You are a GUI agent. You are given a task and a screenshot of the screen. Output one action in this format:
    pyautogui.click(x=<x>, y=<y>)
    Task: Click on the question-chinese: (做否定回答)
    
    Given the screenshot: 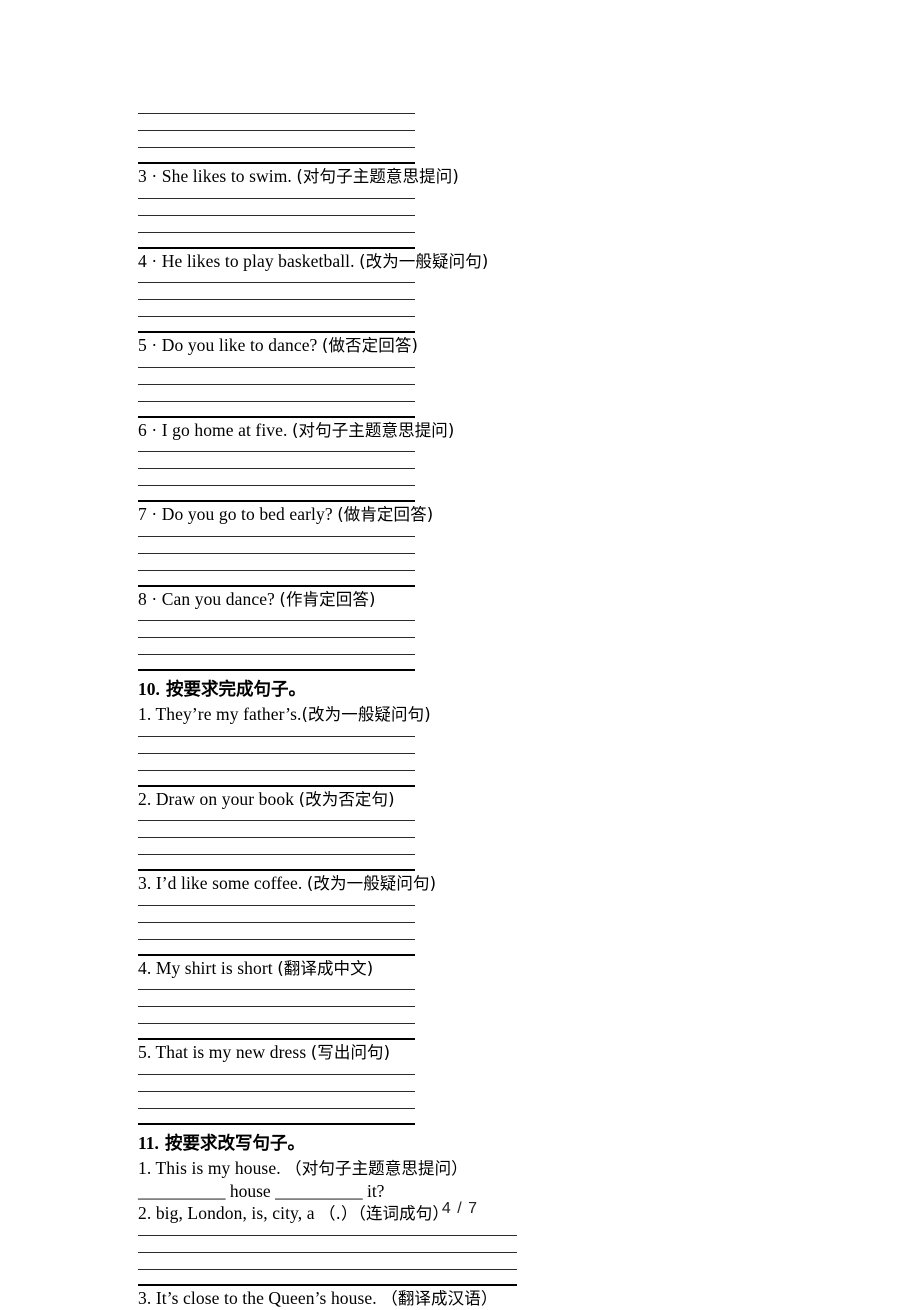 What is the action you would take?
    pyautogui.click(x=369, y=345)
    